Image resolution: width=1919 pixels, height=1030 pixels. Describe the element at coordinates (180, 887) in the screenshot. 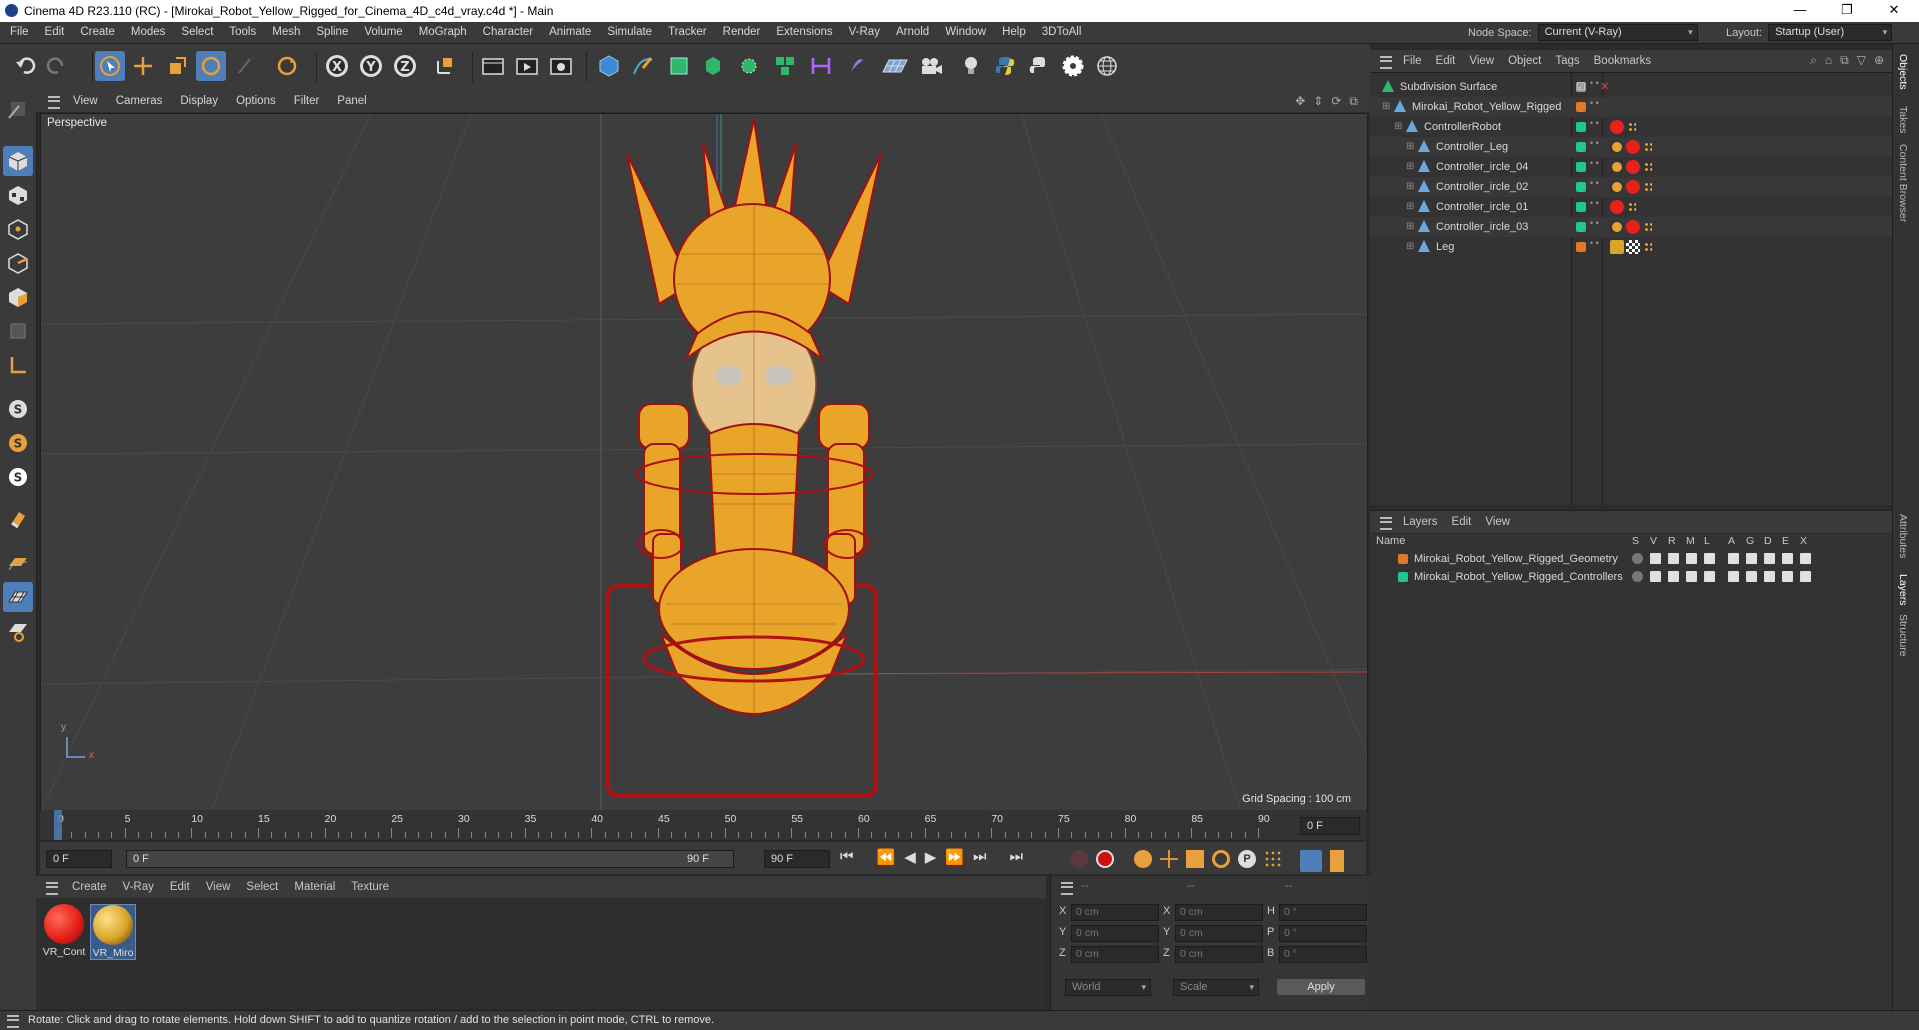

I see `material-menu-edit: Edit` at that location.